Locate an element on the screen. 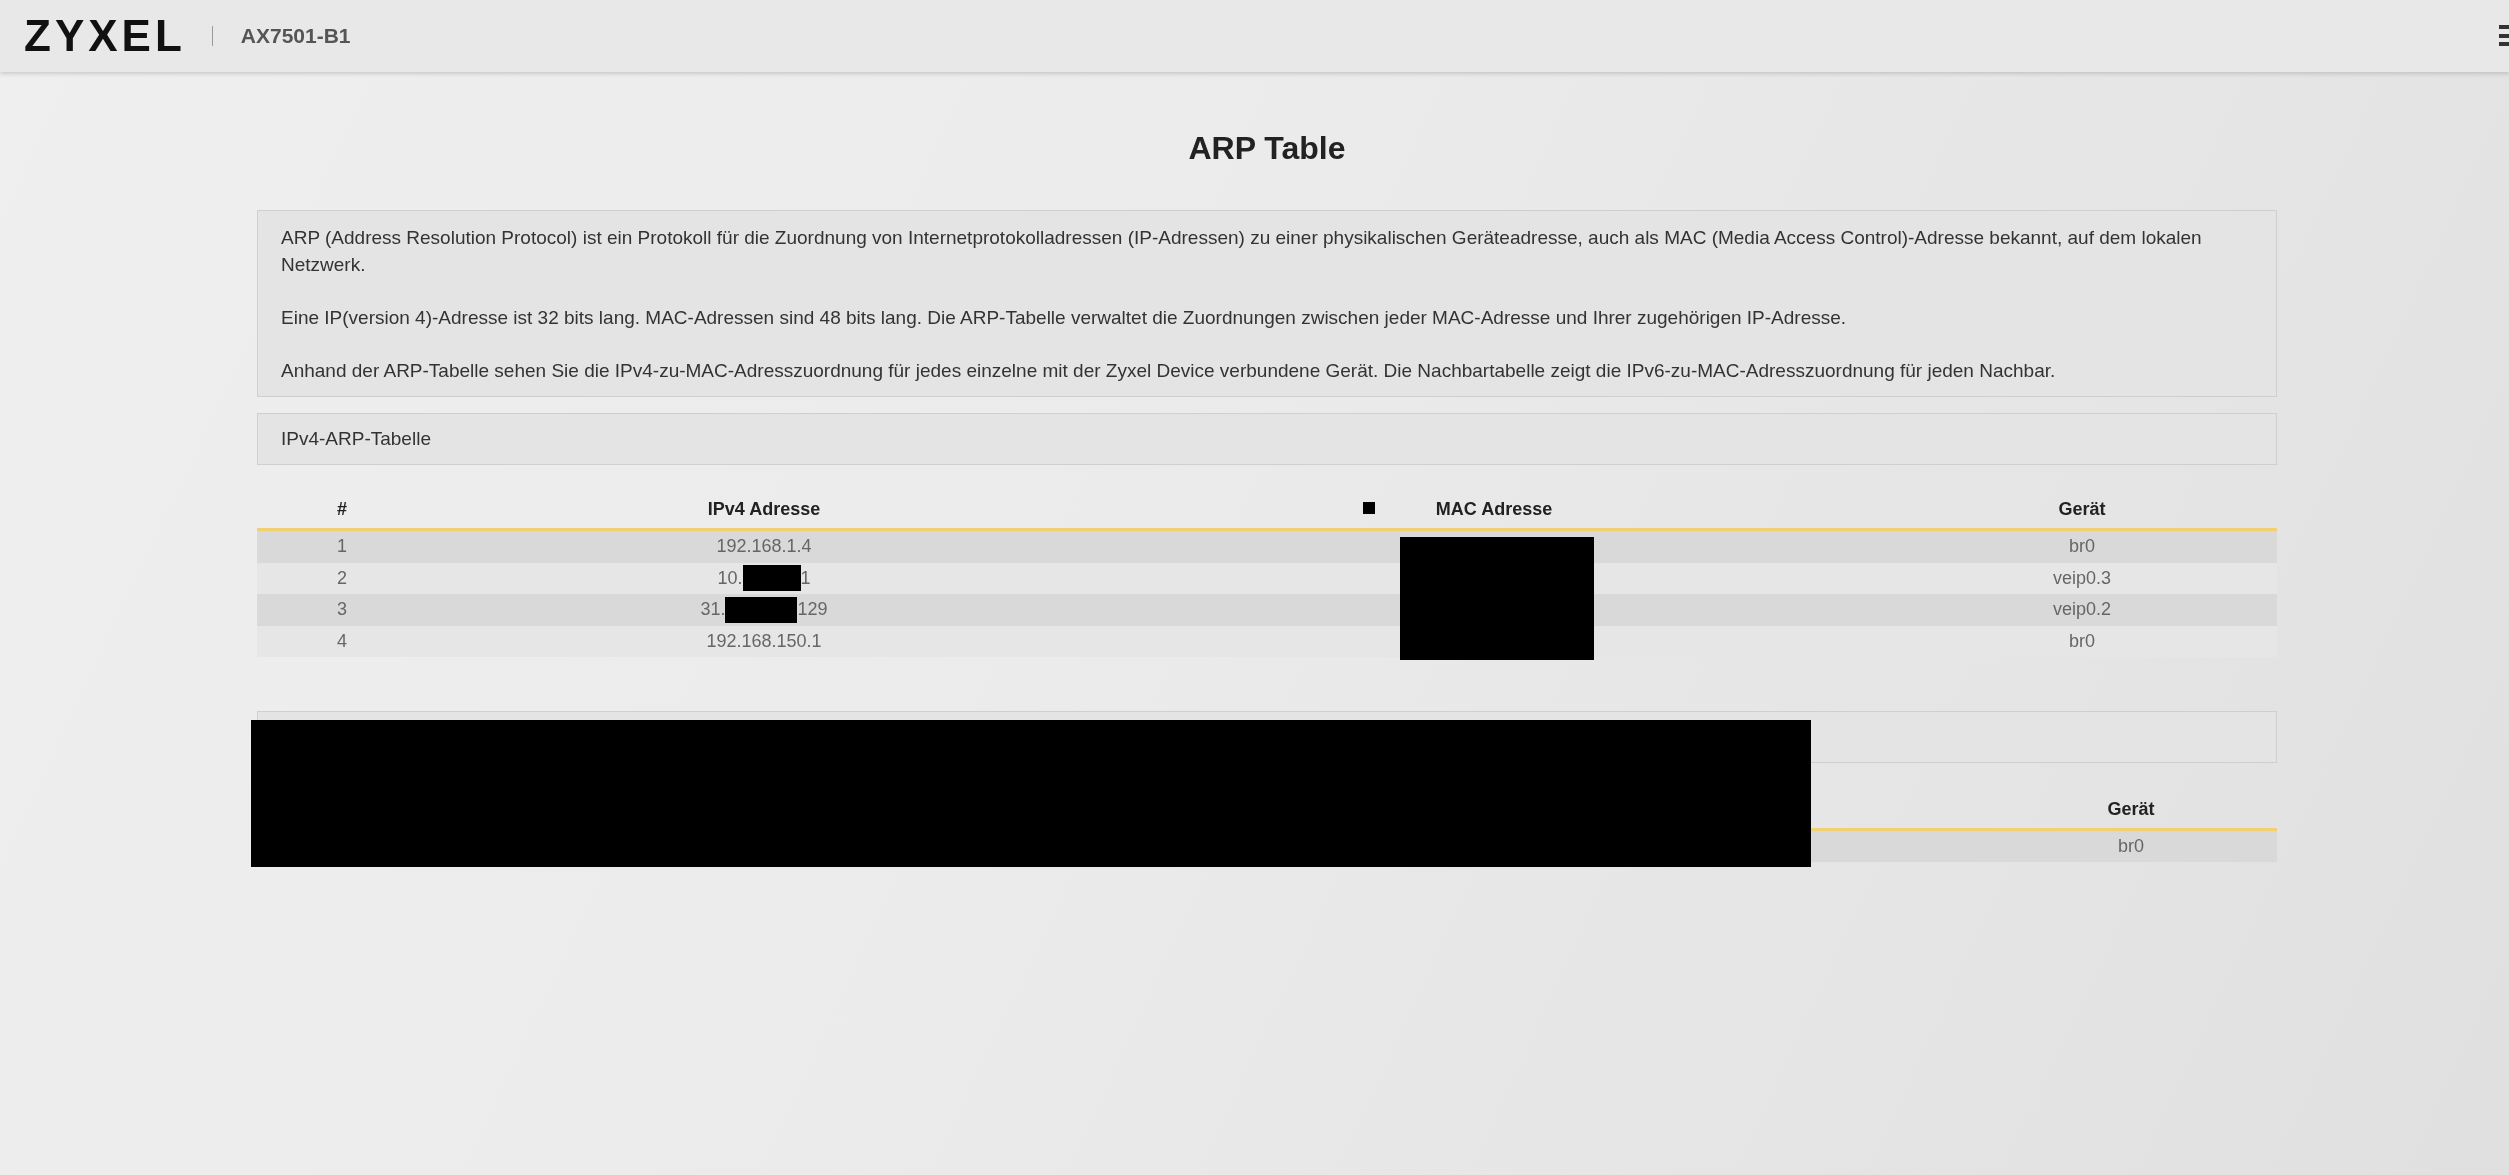  column-header: IPv4 Adresse is located at coordinates (764, 509).